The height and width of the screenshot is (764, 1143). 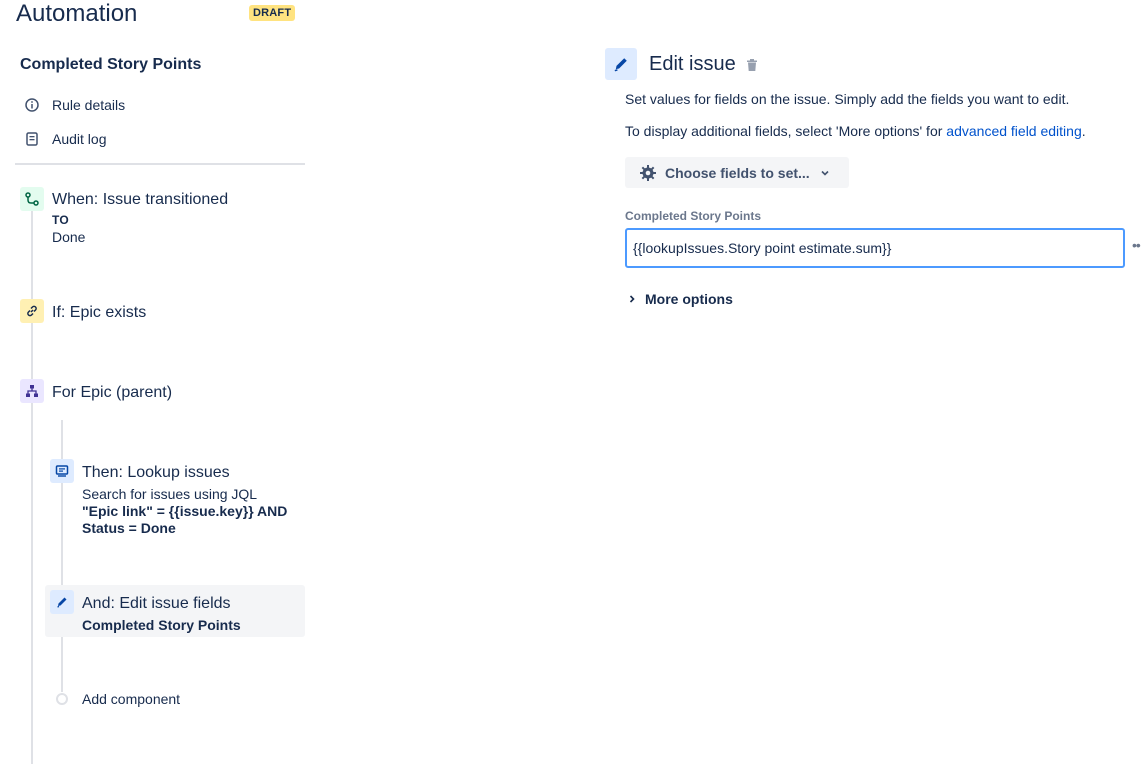 I want to click on lookup-step-subtitle: Search for issues using JQL, so click(x=170, y=494).